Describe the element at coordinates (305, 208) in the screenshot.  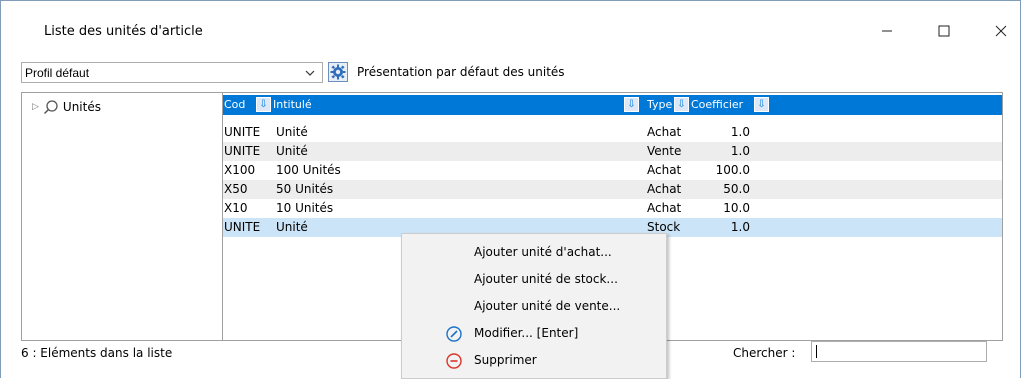
I see `cell-intitule: 10 Unités` at that location.